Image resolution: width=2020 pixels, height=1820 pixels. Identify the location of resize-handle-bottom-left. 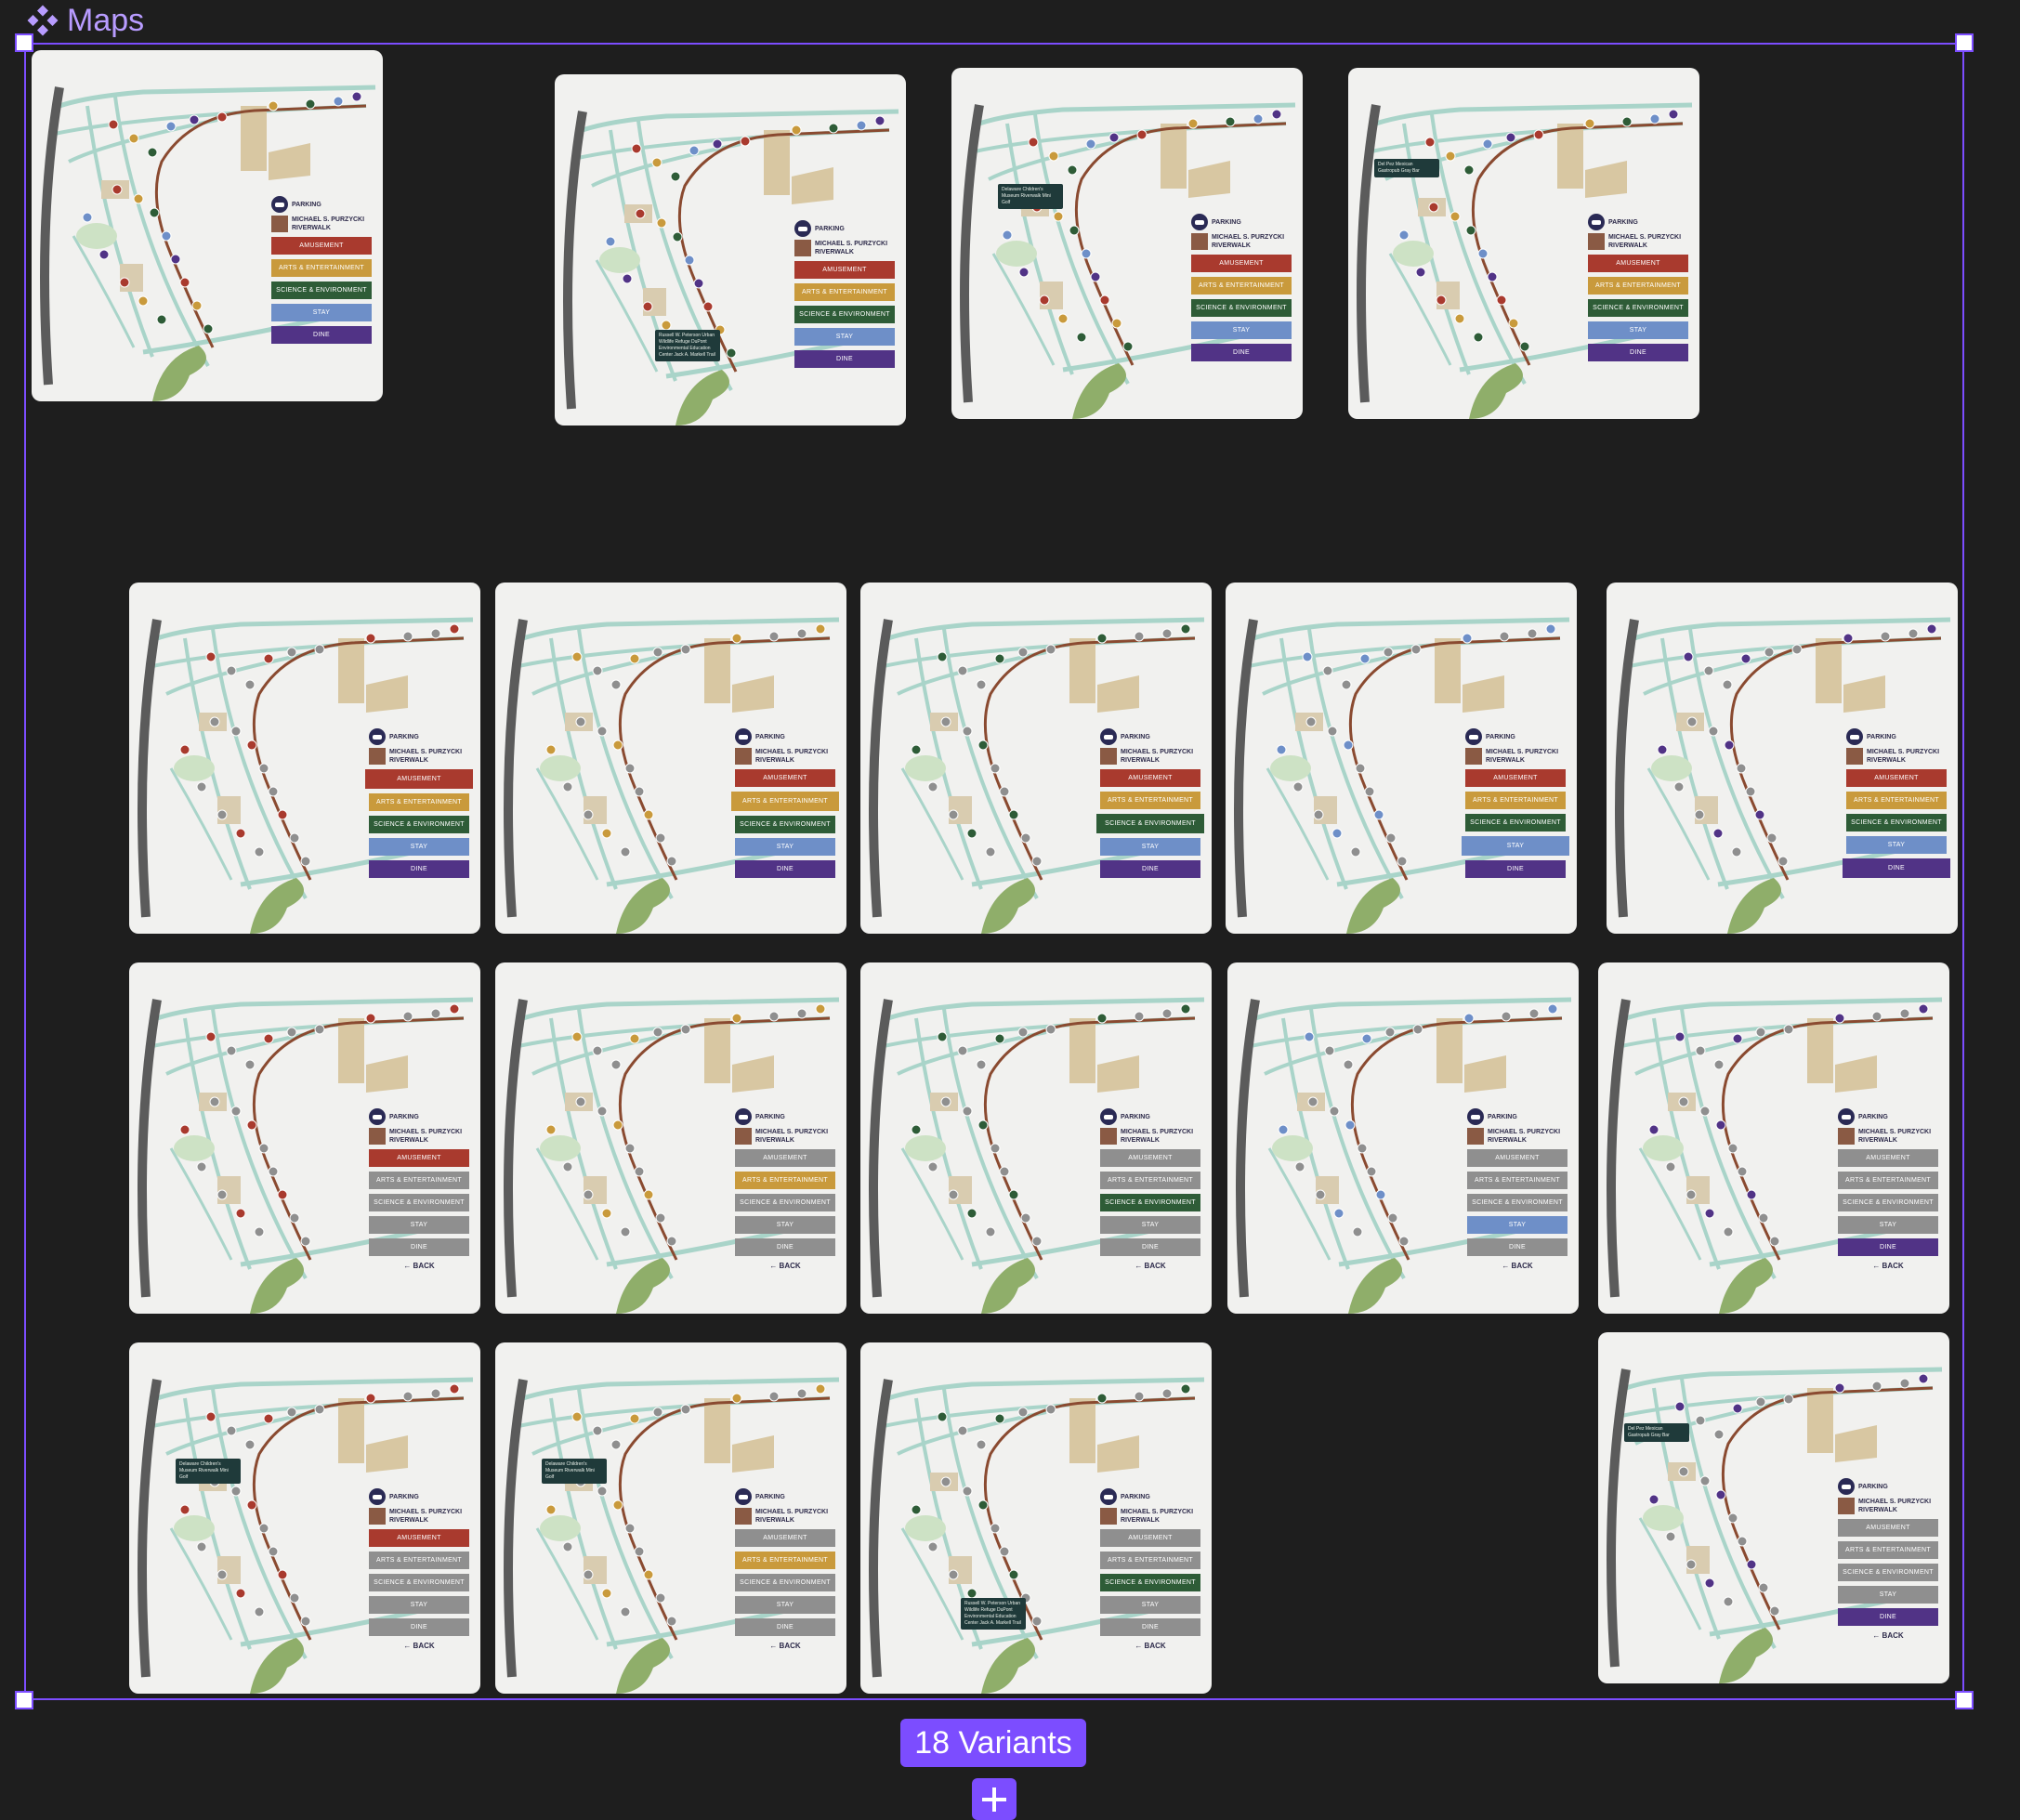
(24, 1700).